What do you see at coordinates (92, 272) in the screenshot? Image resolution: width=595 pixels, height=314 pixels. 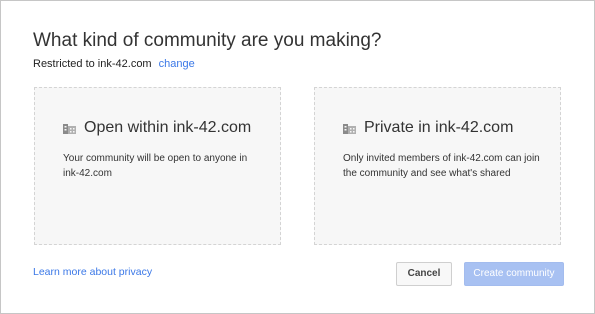 I see `learn-more-privacy-link: Learn more about privacy` at bounding box center [92, 272].